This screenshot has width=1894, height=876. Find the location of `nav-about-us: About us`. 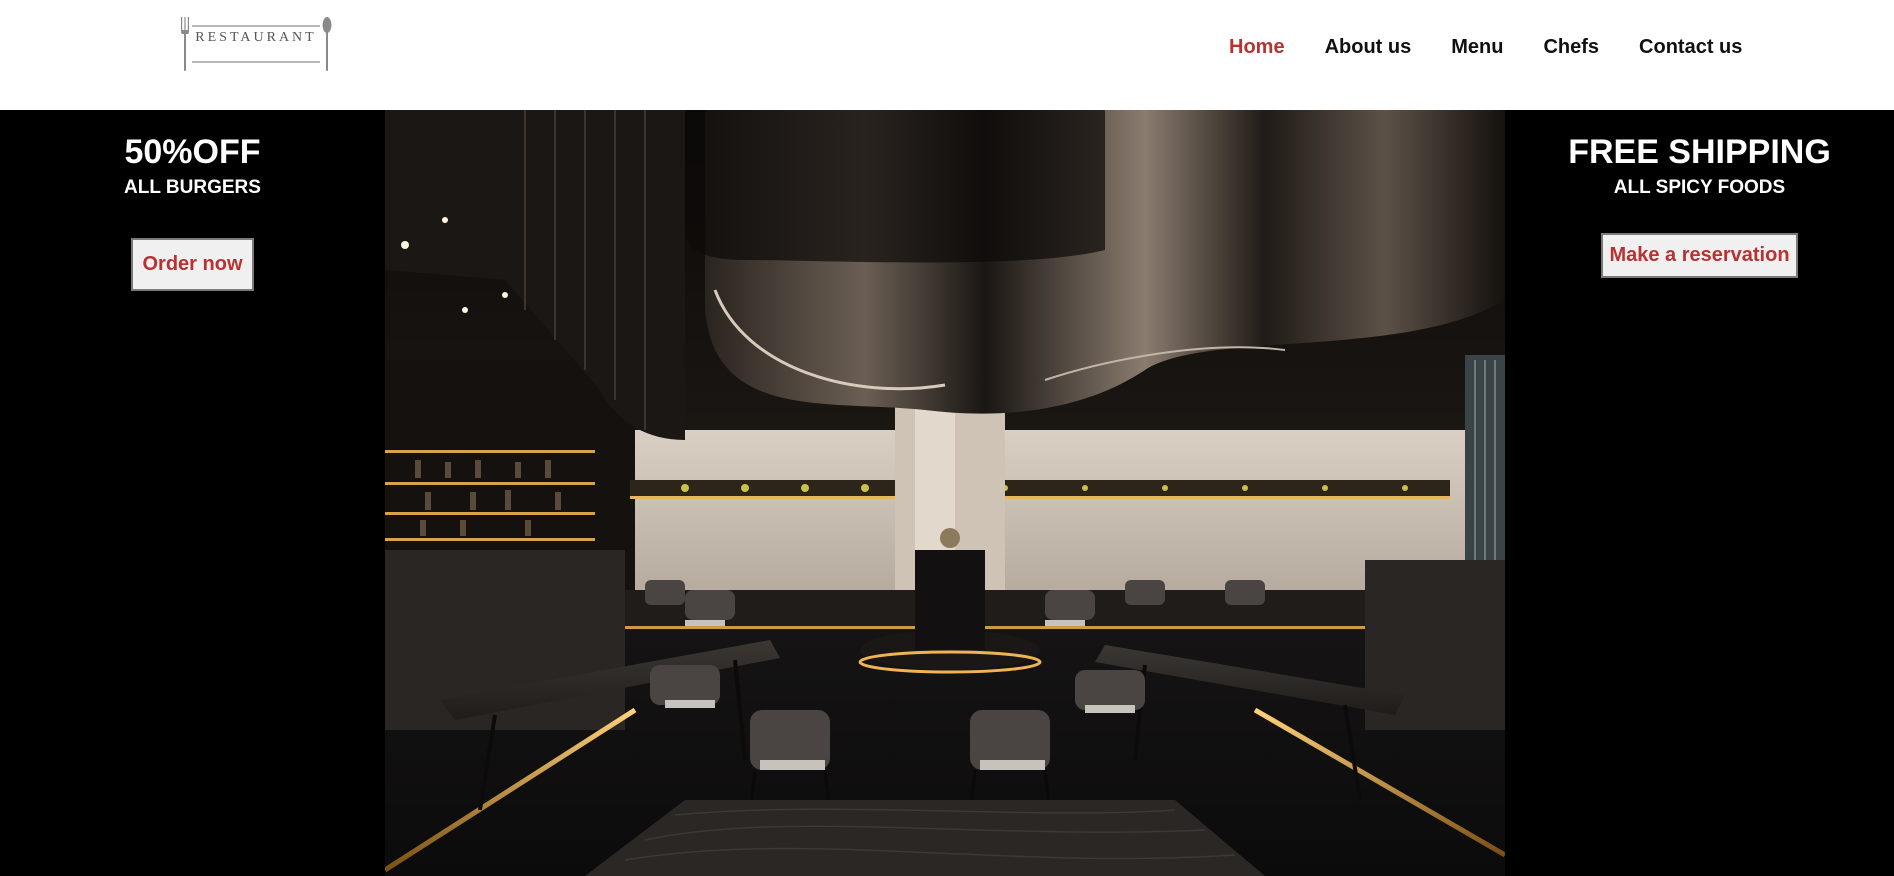

nav-about-us: About us is located at coordinates (1368, 47).